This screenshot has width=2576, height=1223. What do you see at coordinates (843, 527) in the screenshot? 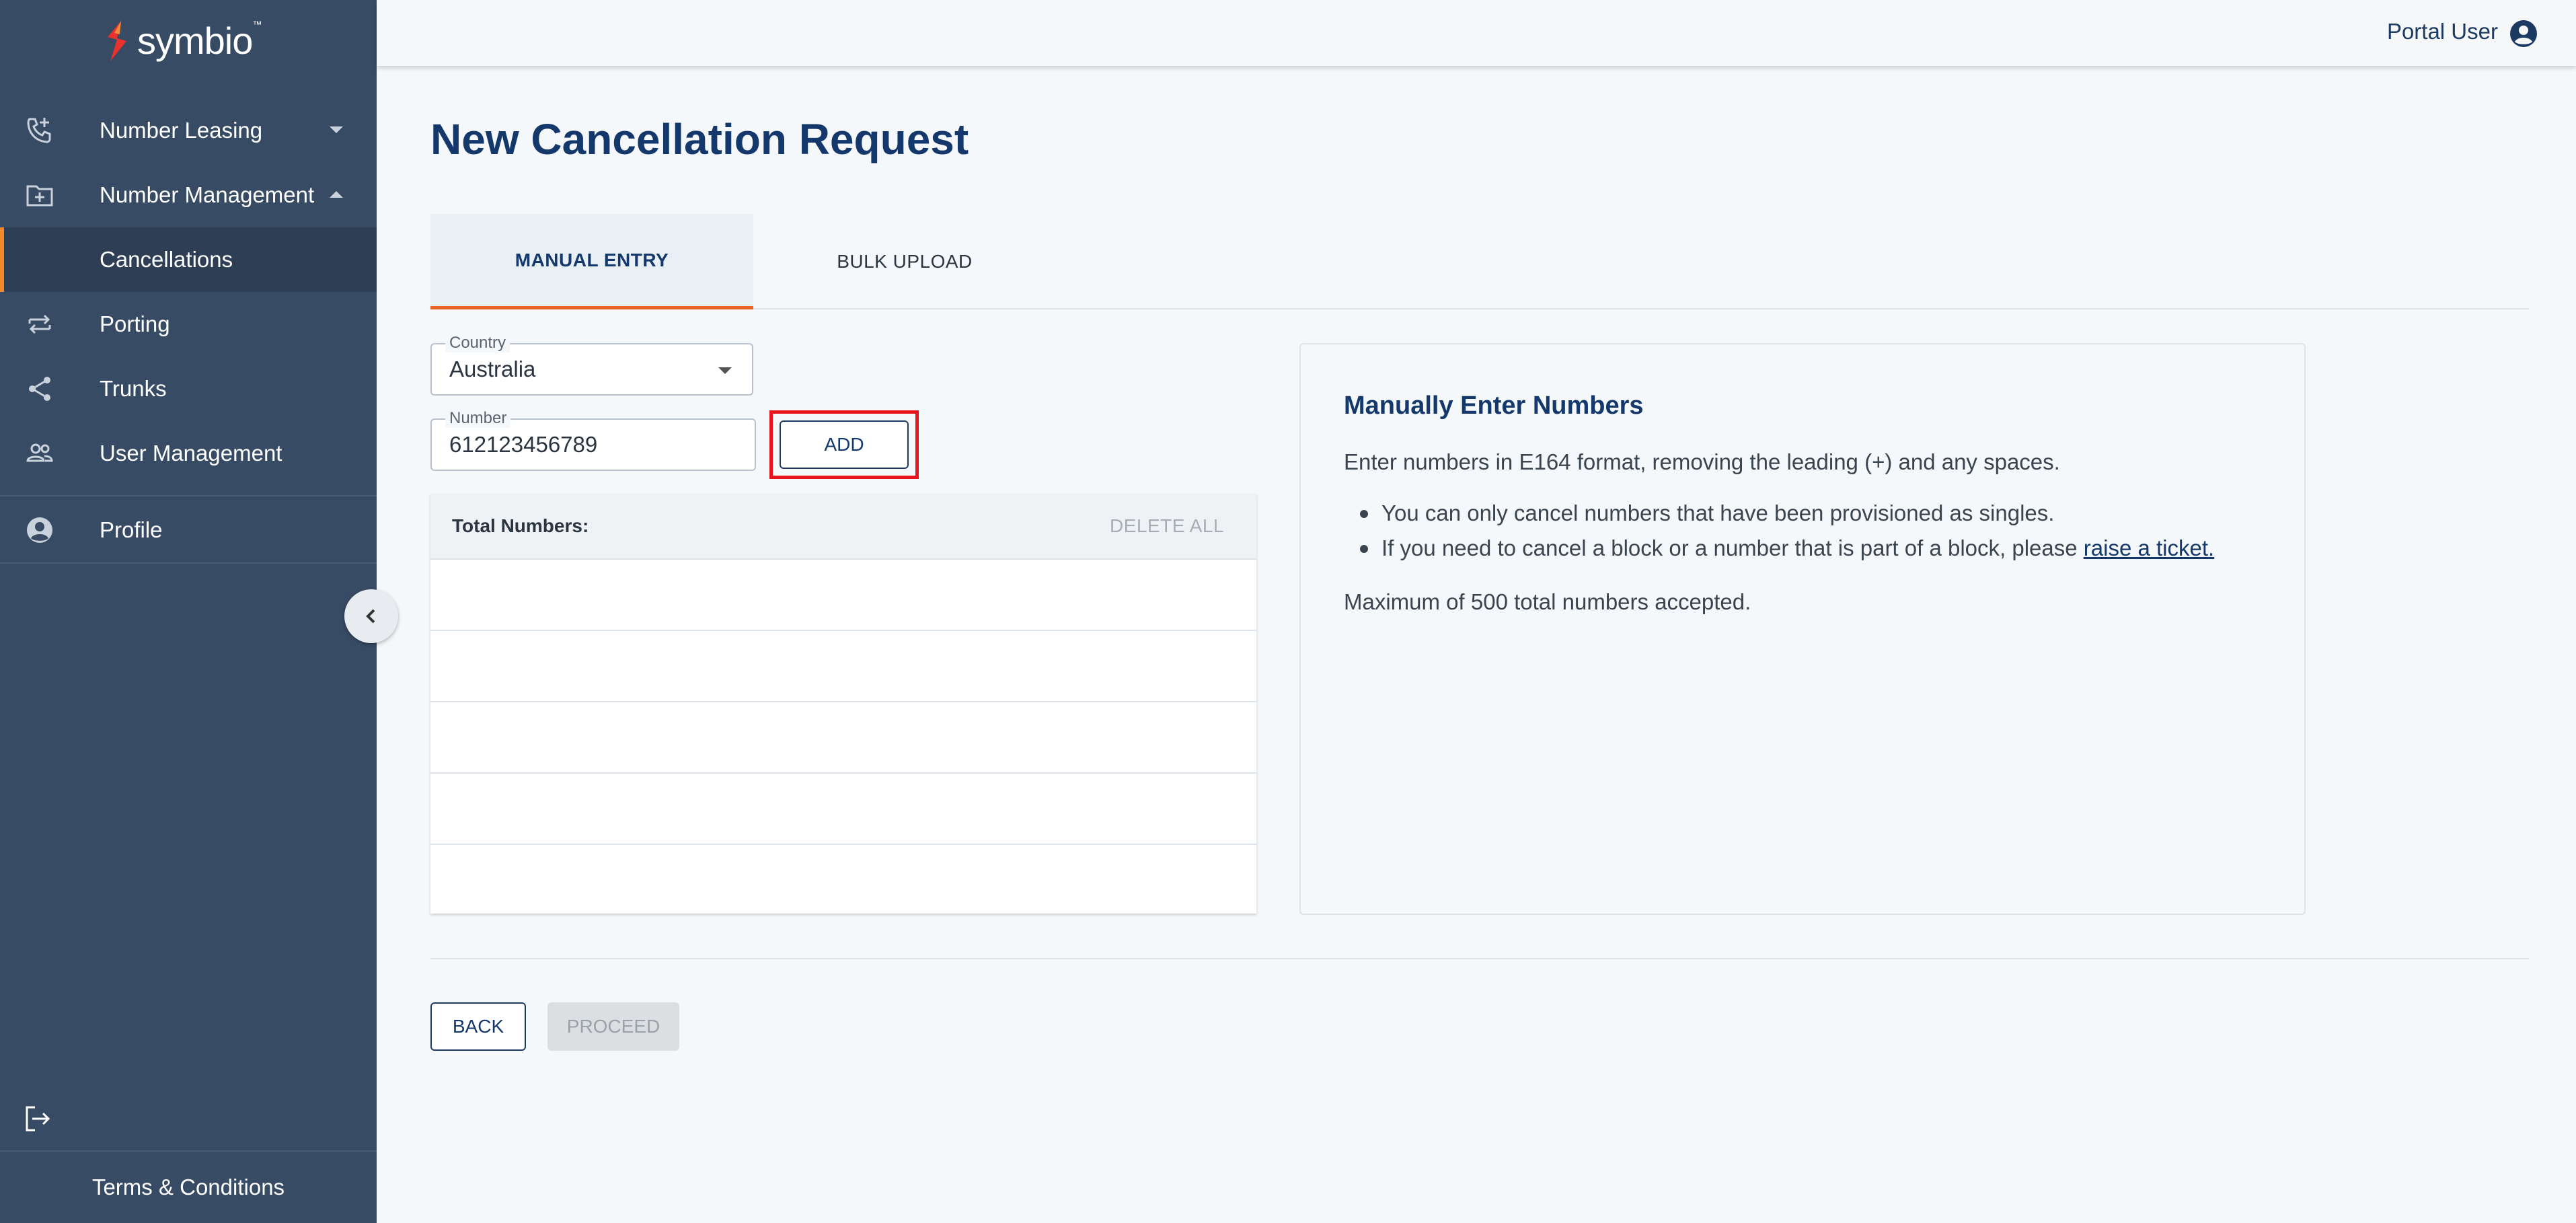
I see `numbers-table-header: Total Numbers: DELETE ALL` at bounding box center [843, 527].